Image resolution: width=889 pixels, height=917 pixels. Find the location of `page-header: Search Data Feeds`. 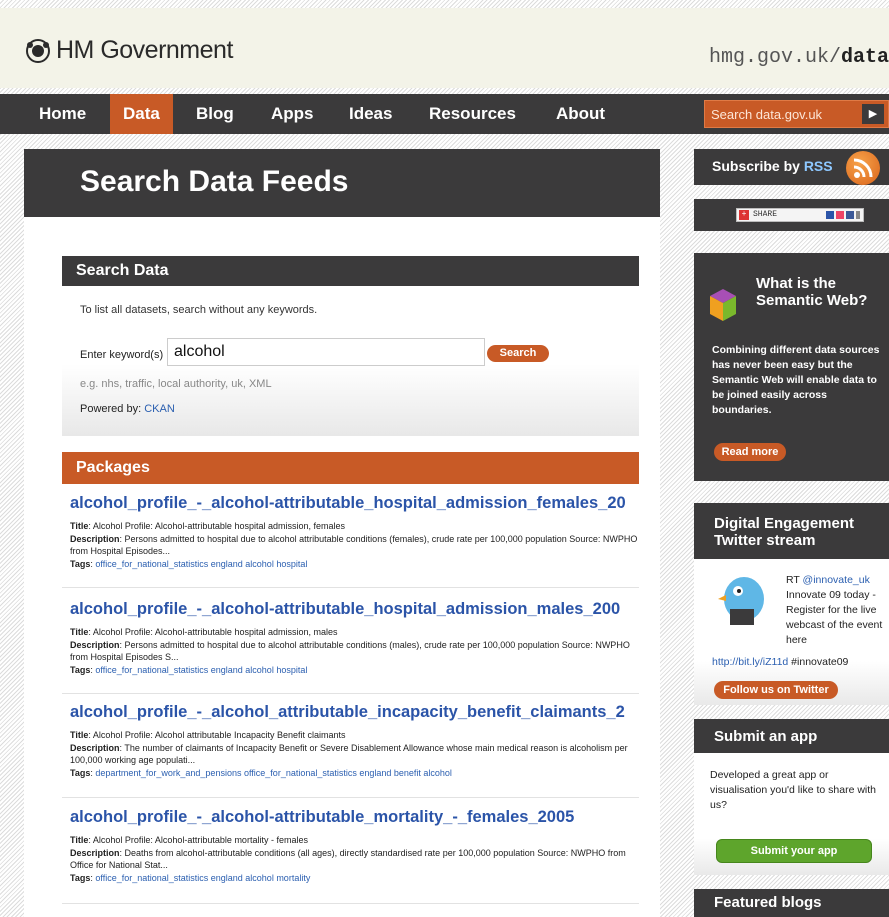

page-header: Search Data Feeds is located at coordinates (342, 183).